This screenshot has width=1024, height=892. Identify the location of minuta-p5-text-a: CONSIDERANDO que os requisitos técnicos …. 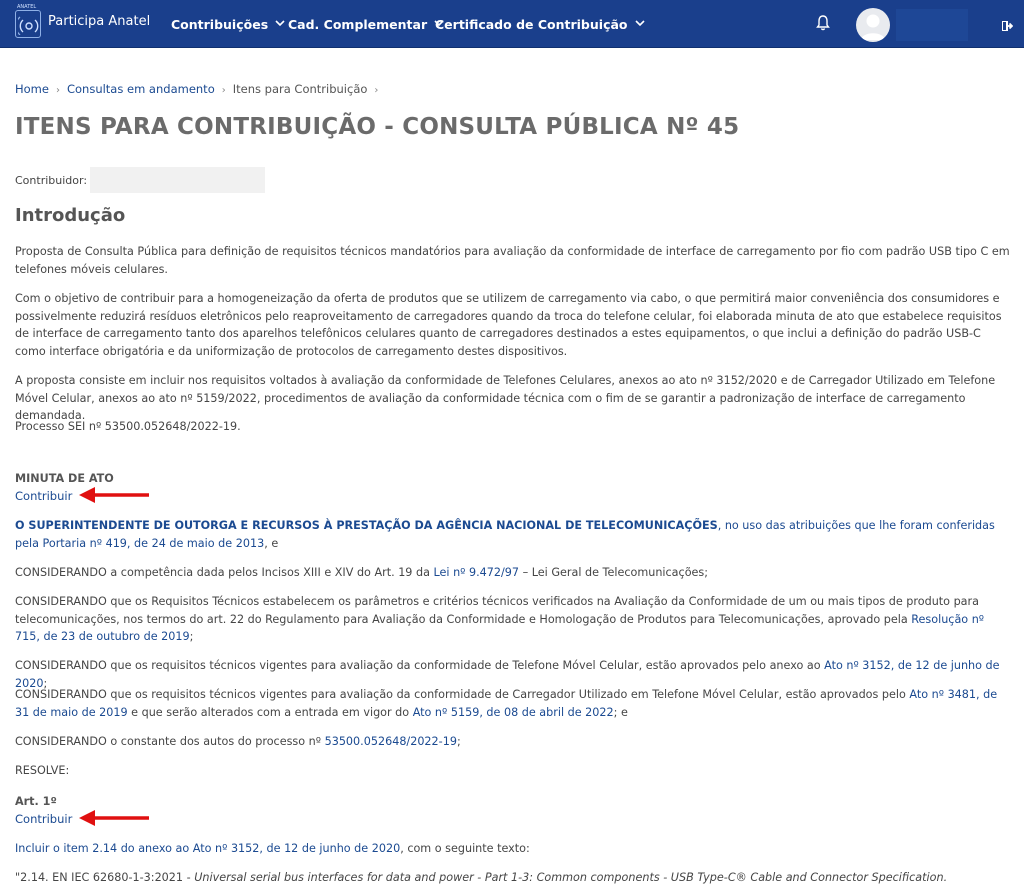
(462, 694).